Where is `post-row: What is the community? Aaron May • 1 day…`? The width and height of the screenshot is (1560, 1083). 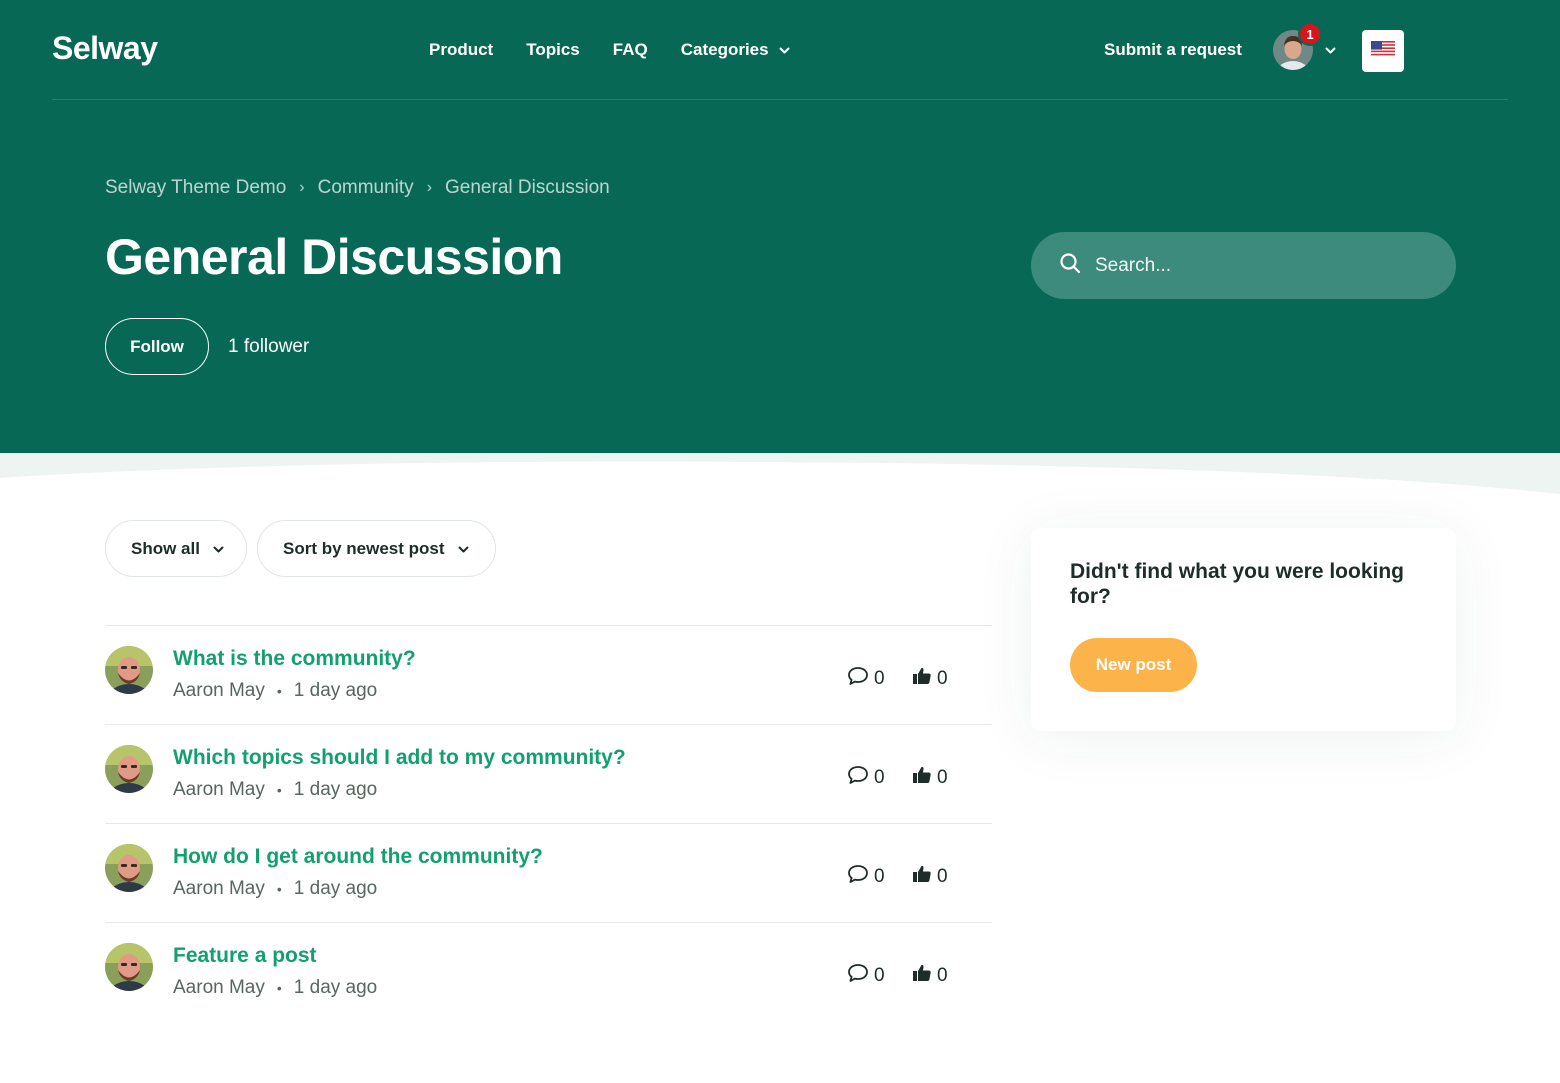 post-row: What is the community? Aaron May • 1 day… is located at coordinates (548, 674).